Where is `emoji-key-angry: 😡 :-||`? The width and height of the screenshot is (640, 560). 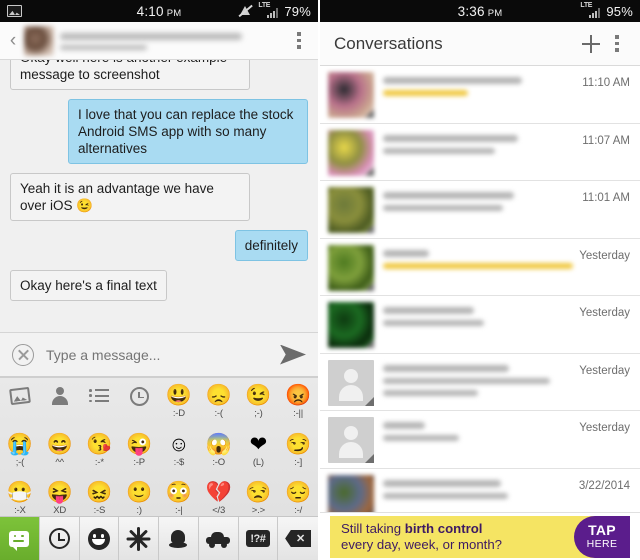 emoji-key-angry: 😡 :-|| is located at coordinates (298, 403).